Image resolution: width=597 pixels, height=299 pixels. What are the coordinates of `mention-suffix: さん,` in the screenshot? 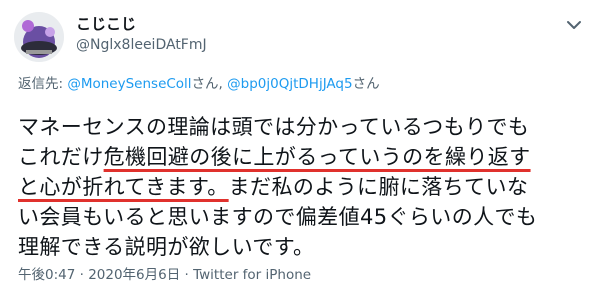 It's located at (209, 84).